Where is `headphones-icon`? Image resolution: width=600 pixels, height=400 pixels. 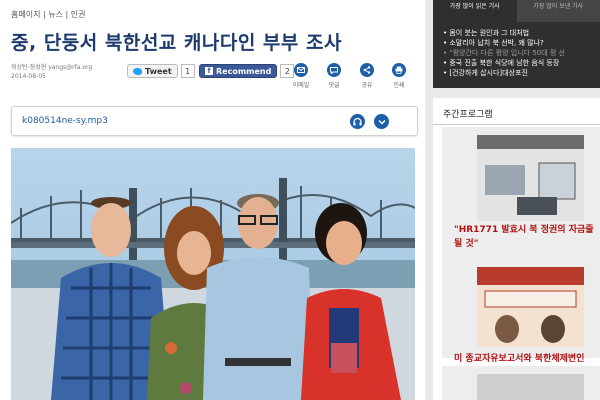
headphones-icon is located at coordinates (357, 121).